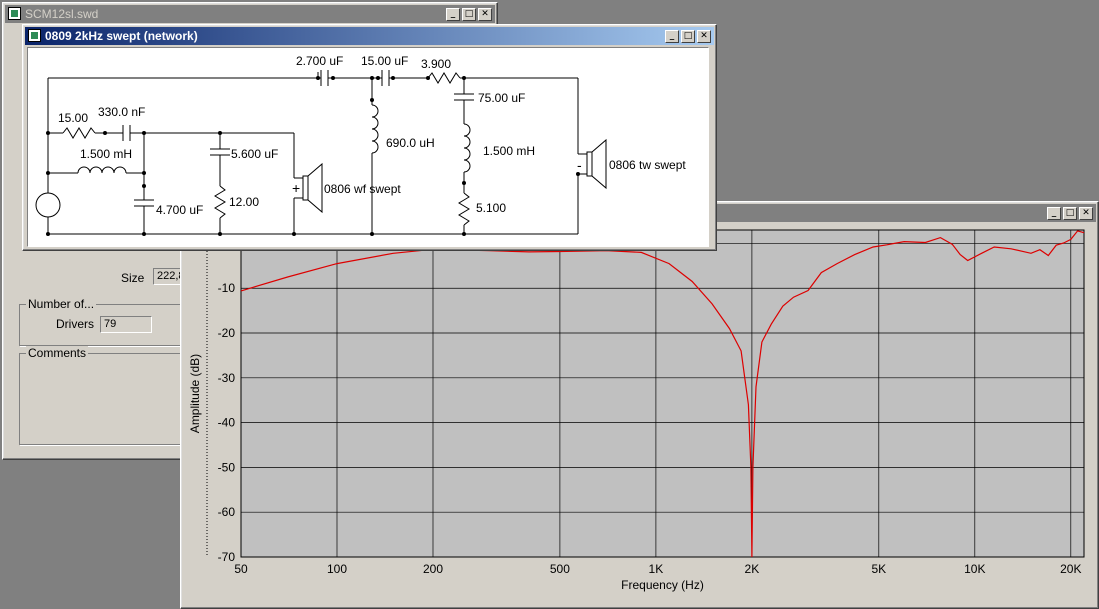 This screenshot has width=1099, height=609. What do you see at coordinates (656, 569) in the screenshot?
I see `x-tick-label: 1K` at bounding box center [656, 569].